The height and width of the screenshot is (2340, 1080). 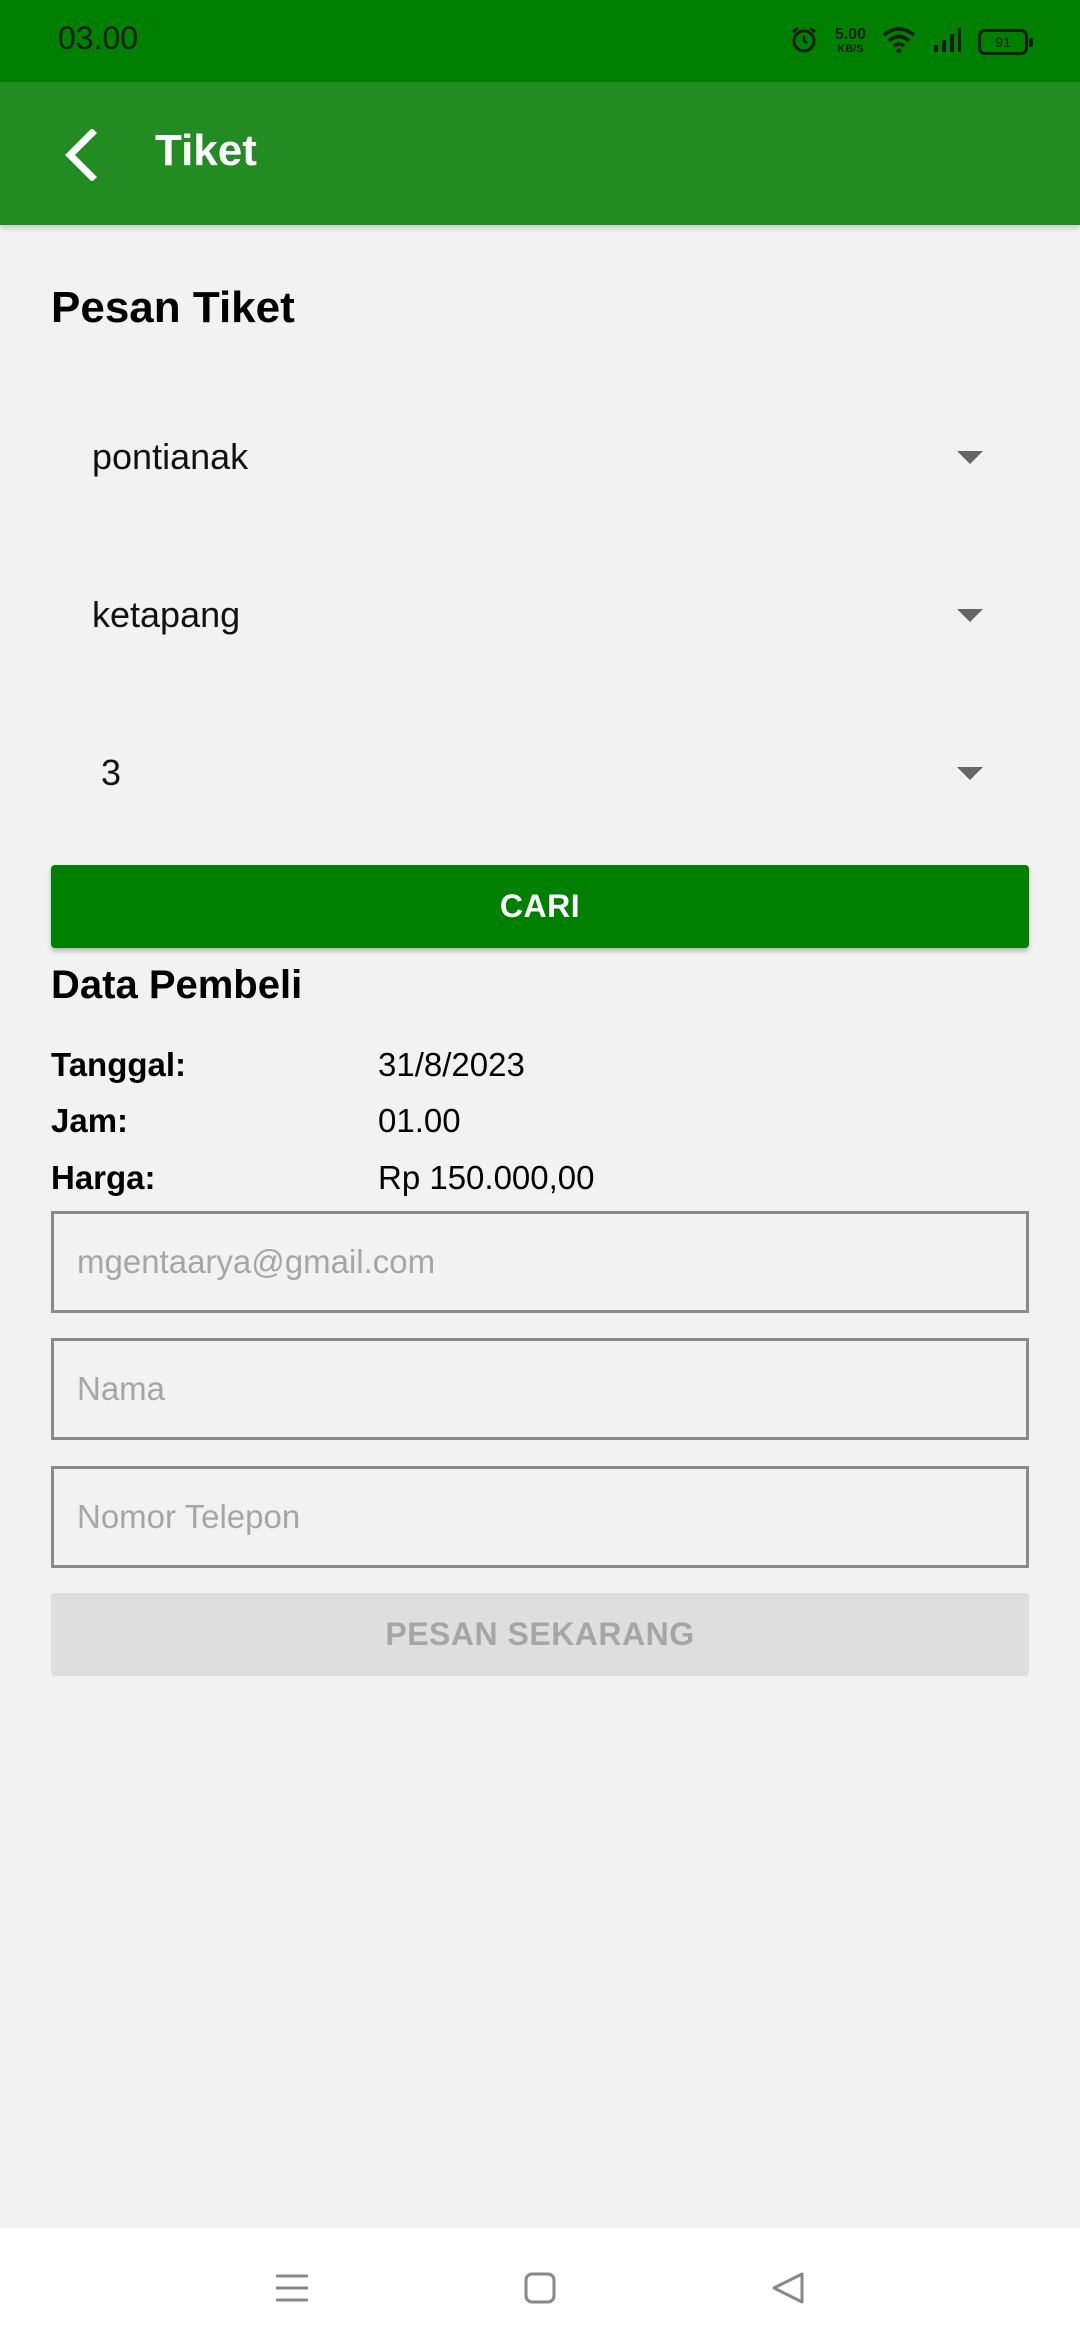 I want to click on back-arrow-icon, so click(x=81, y=155).